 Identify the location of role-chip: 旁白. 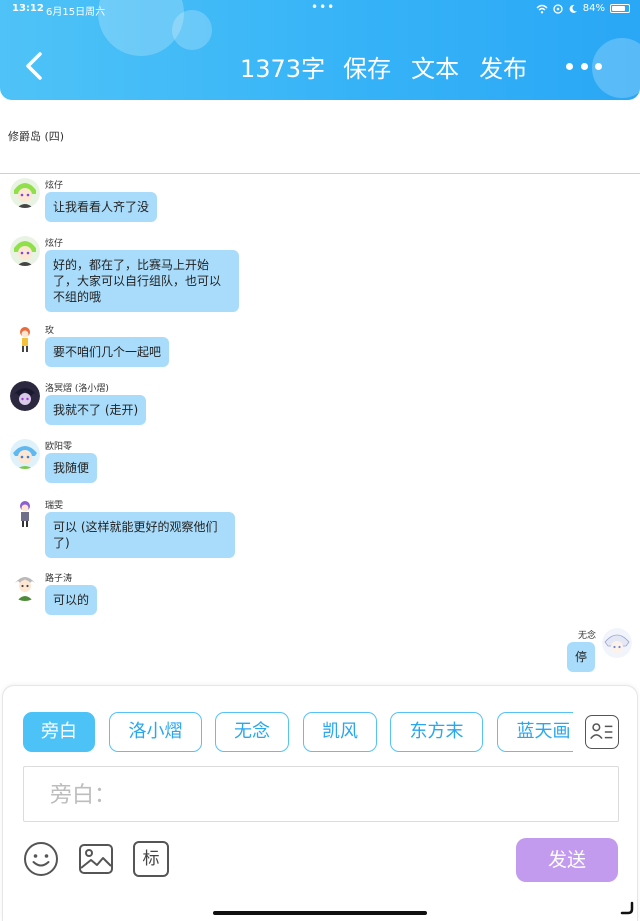
(59, 732).